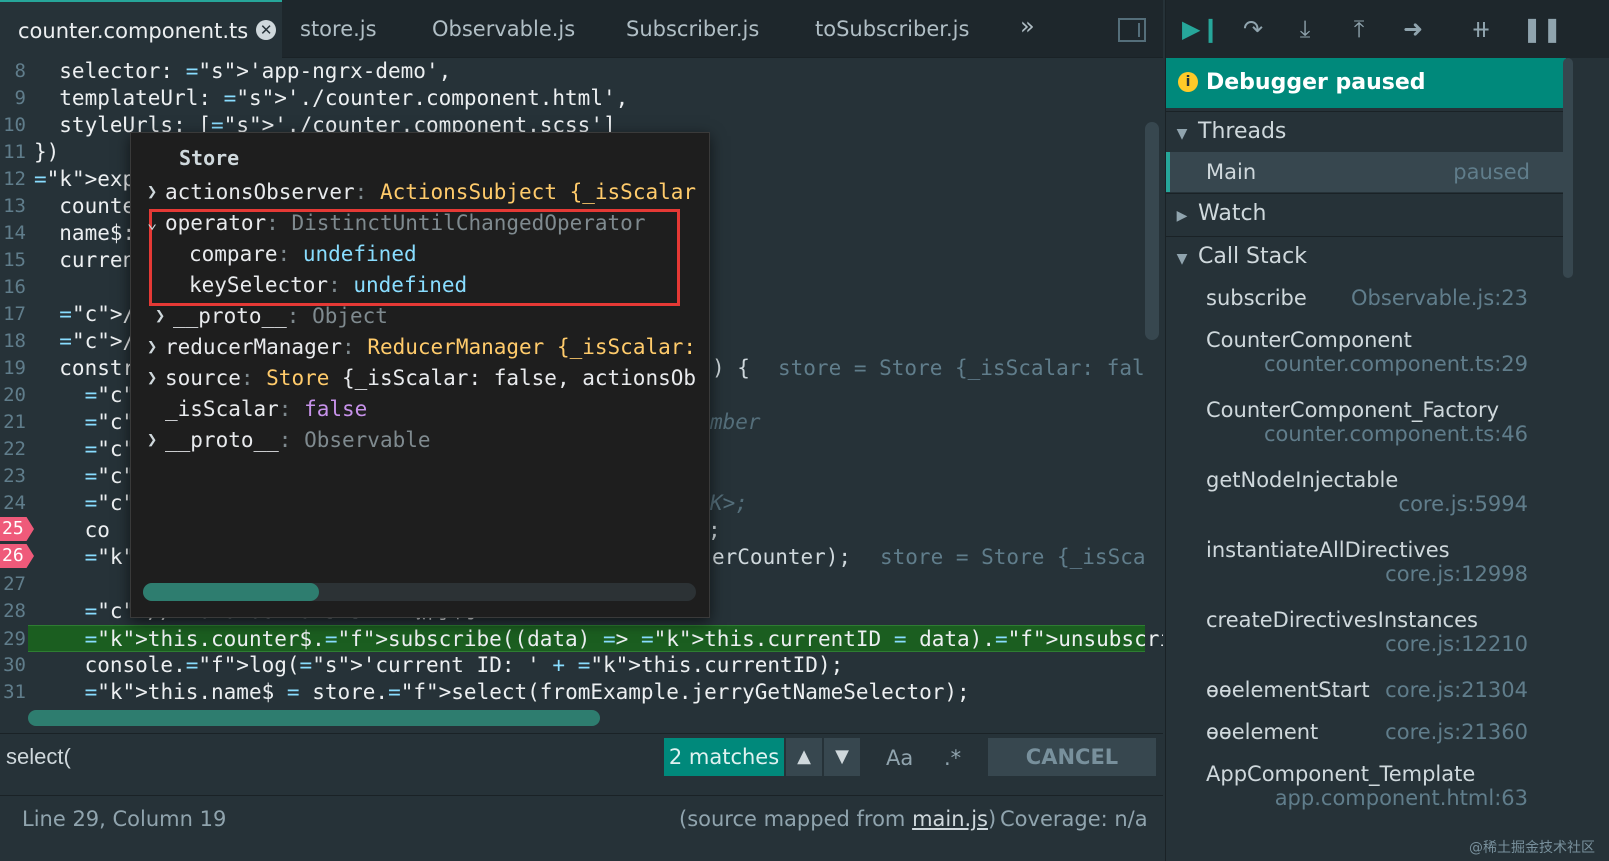 Image resolution: width=1609 pixels, height=861 pixels. I want to click on property-name: __proto__, so click(230, 316).